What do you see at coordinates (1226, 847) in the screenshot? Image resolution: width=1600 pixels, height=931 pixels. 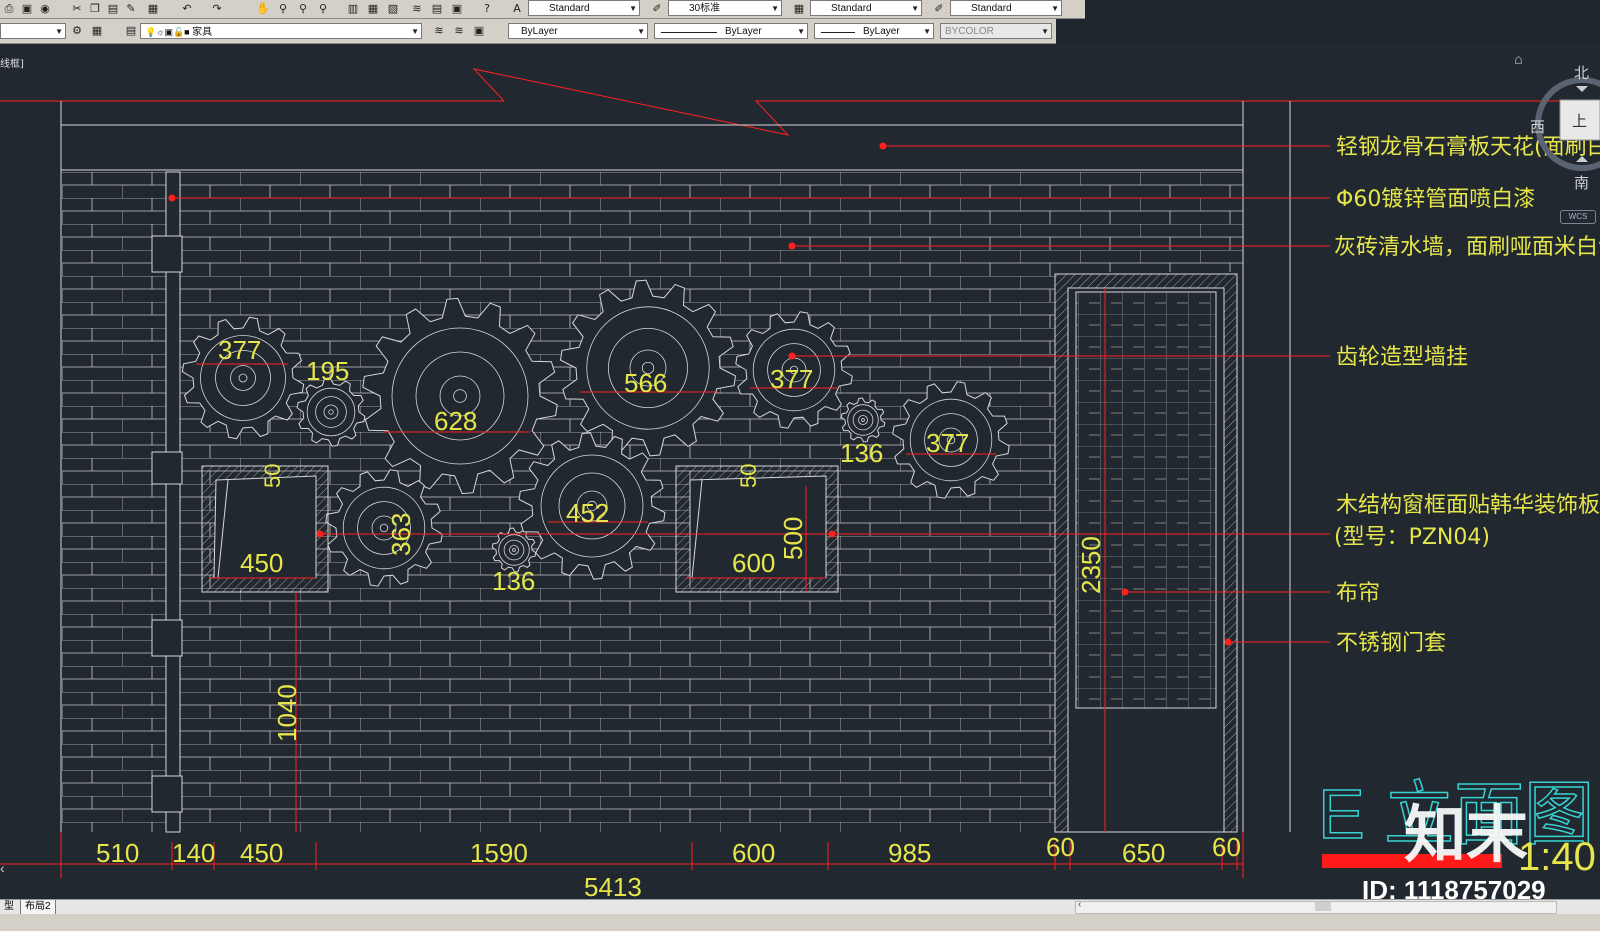 I see `bottom-dim-9: 60` at bounding box center [1226, 847].